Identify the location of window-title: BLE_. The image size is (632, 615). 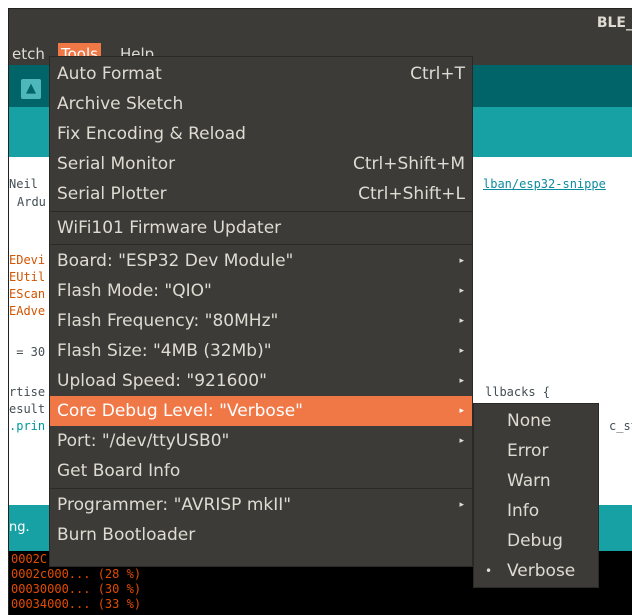
(614, 23).